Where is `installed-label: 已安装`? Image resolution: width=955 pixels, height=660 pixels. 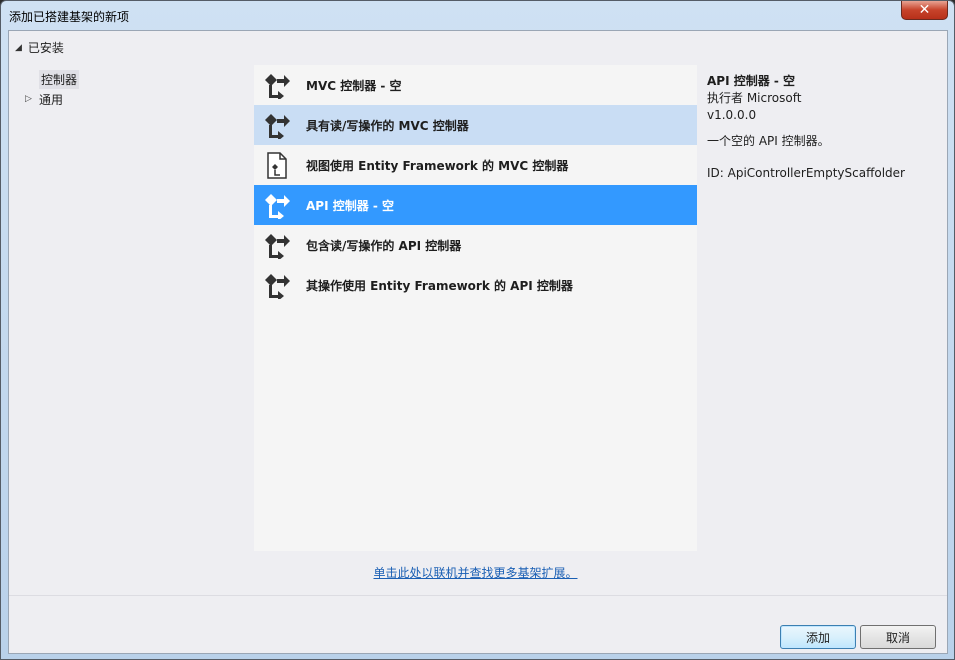
installed-label: 已安装 is located at coordinates (45, 48).